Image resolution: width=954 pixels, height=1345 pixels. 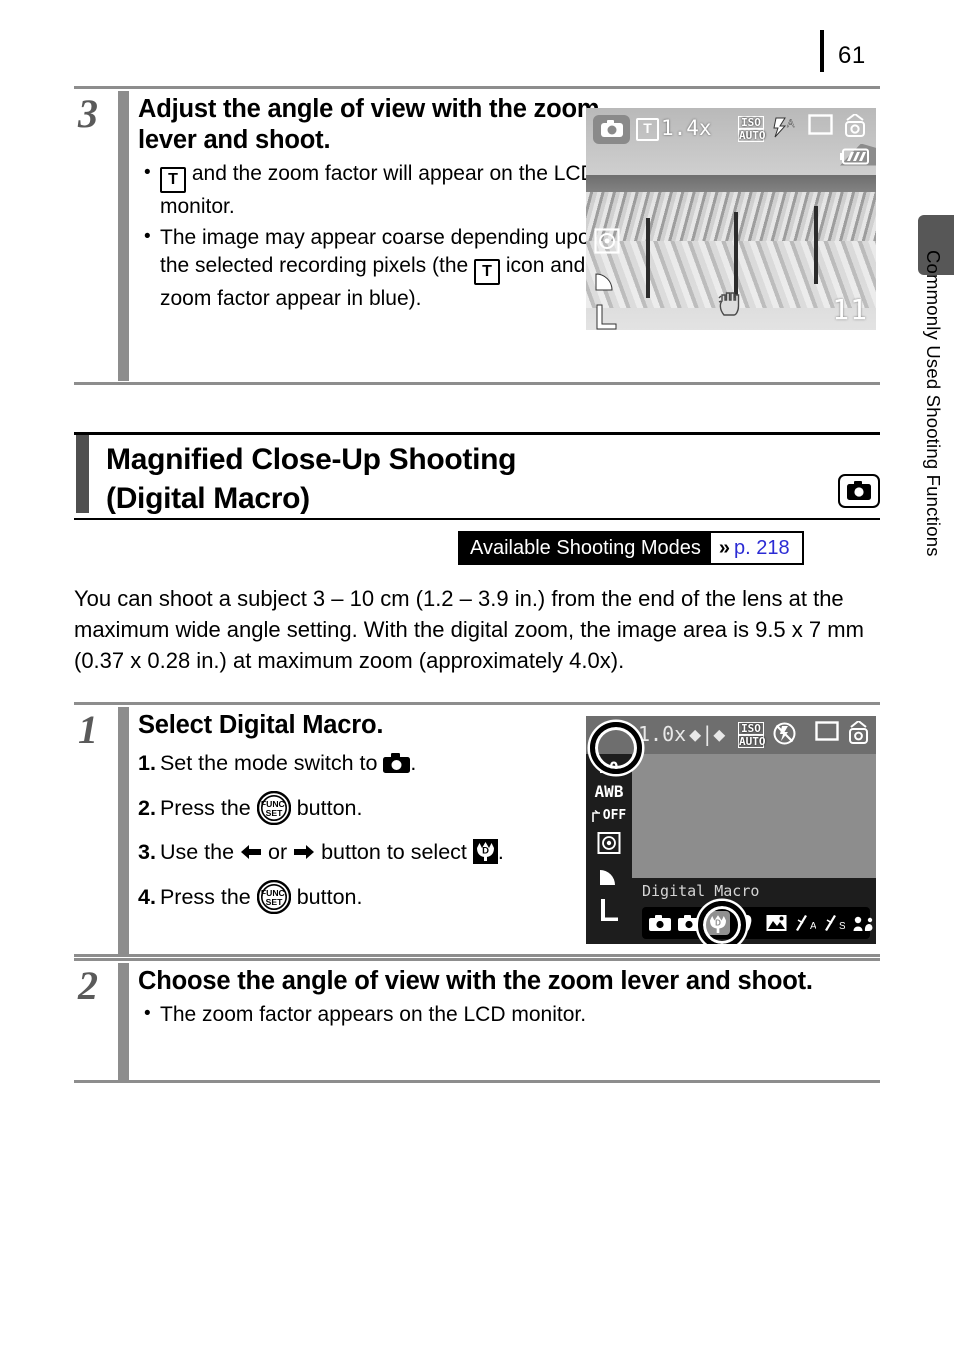 What do you see at coordinates (200, 852) in the screenshot?
I see `substep-text: Use the` at bounding box center [200, 852].